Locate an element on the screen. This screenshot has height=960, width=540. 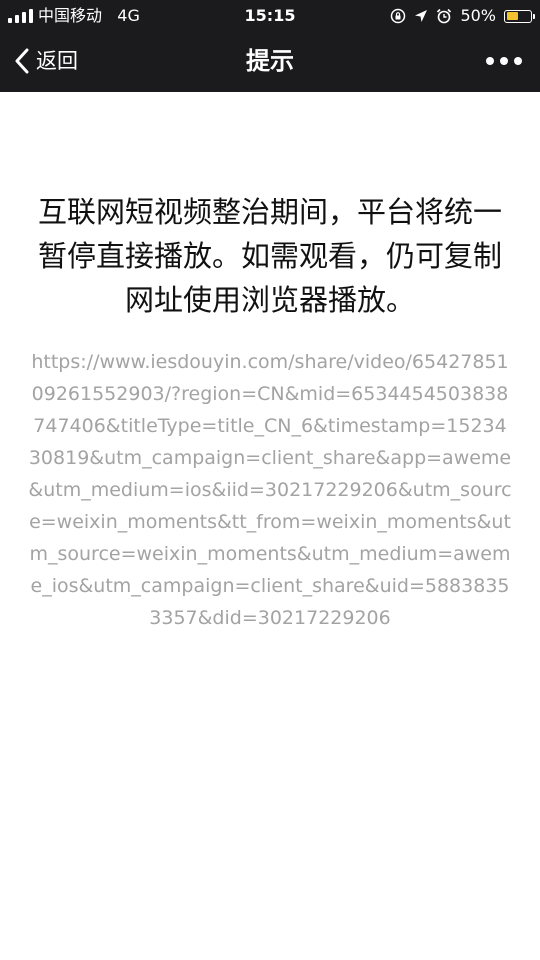
more-dots-icon is located at coordinates (504, 61).